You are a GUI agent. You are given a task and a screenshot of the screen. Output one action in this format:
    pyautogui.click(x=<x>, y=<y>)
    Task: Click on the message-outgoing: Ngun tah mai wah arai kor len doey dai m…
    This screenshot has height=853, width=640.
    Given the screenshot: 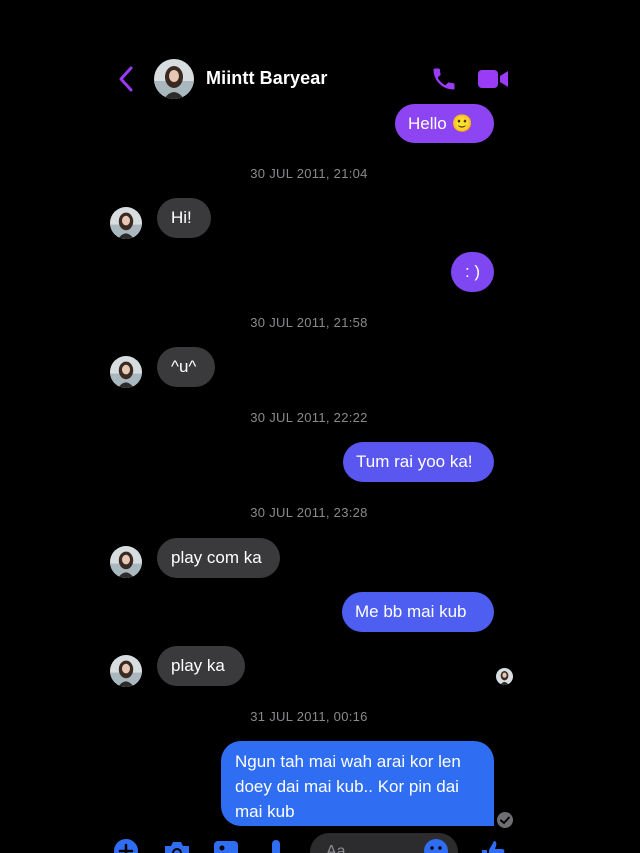 What is the action you would take?
    pyautogui.click(x=357, y=783)
    